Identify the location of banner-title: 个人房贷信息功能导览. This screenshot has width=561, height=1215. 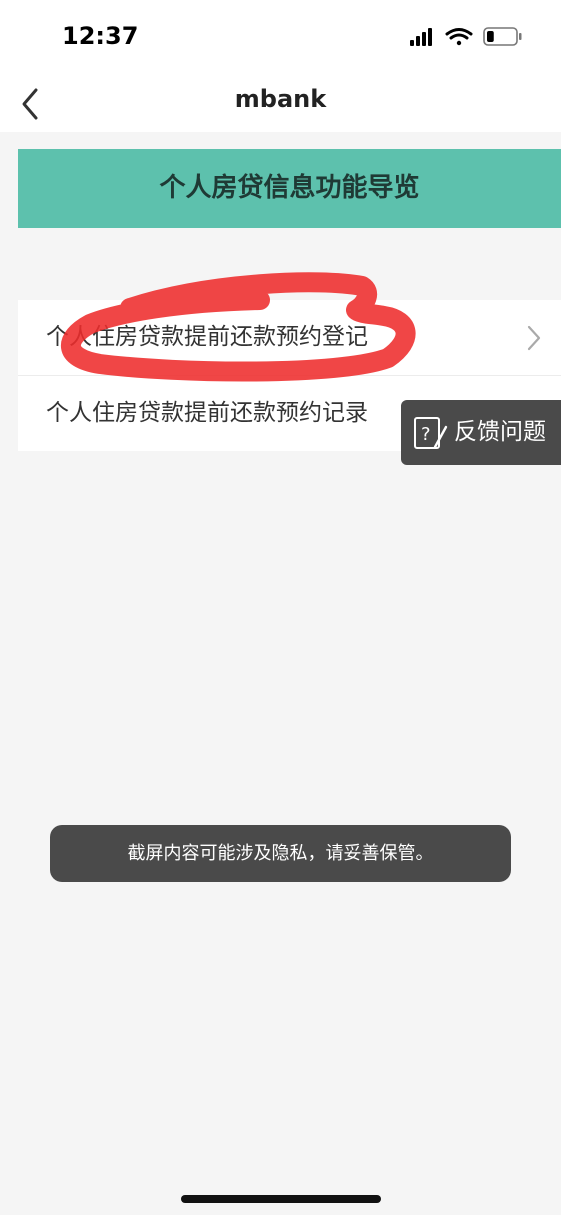
(289, 188).